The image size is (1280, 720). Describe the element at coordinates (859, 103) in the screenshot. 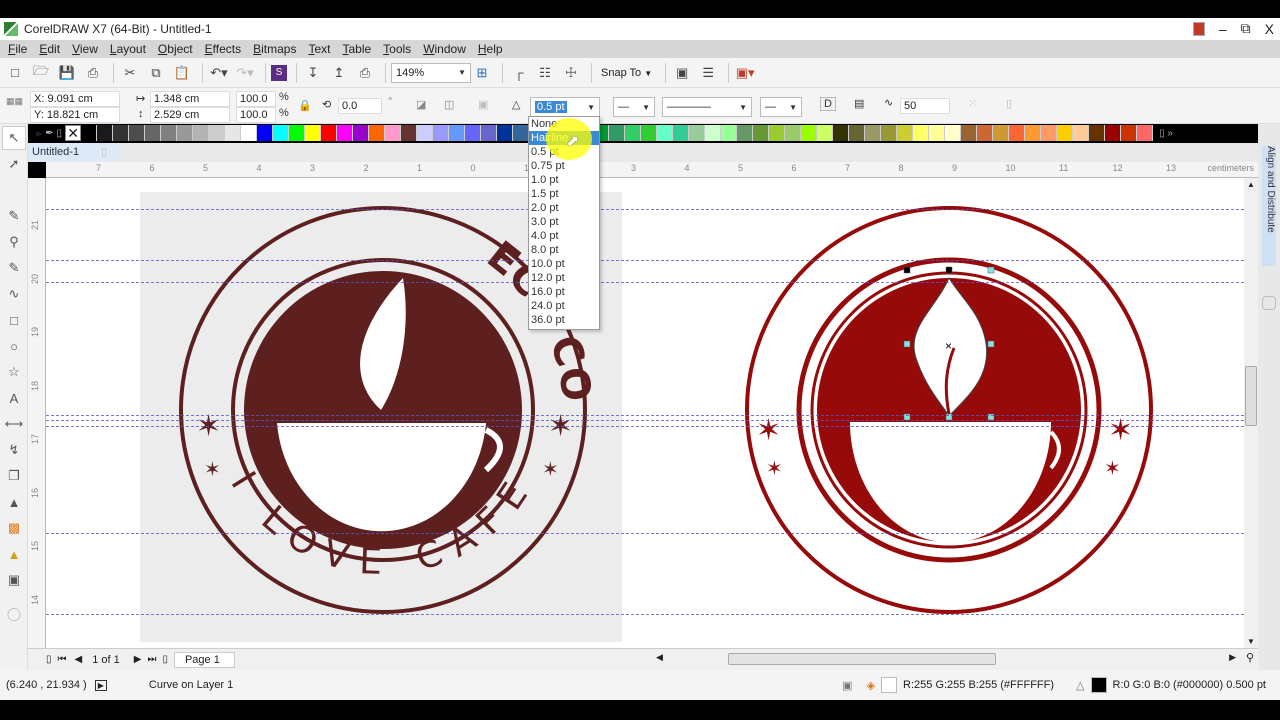

I see `wrap-text-icon: ▤` at that location.